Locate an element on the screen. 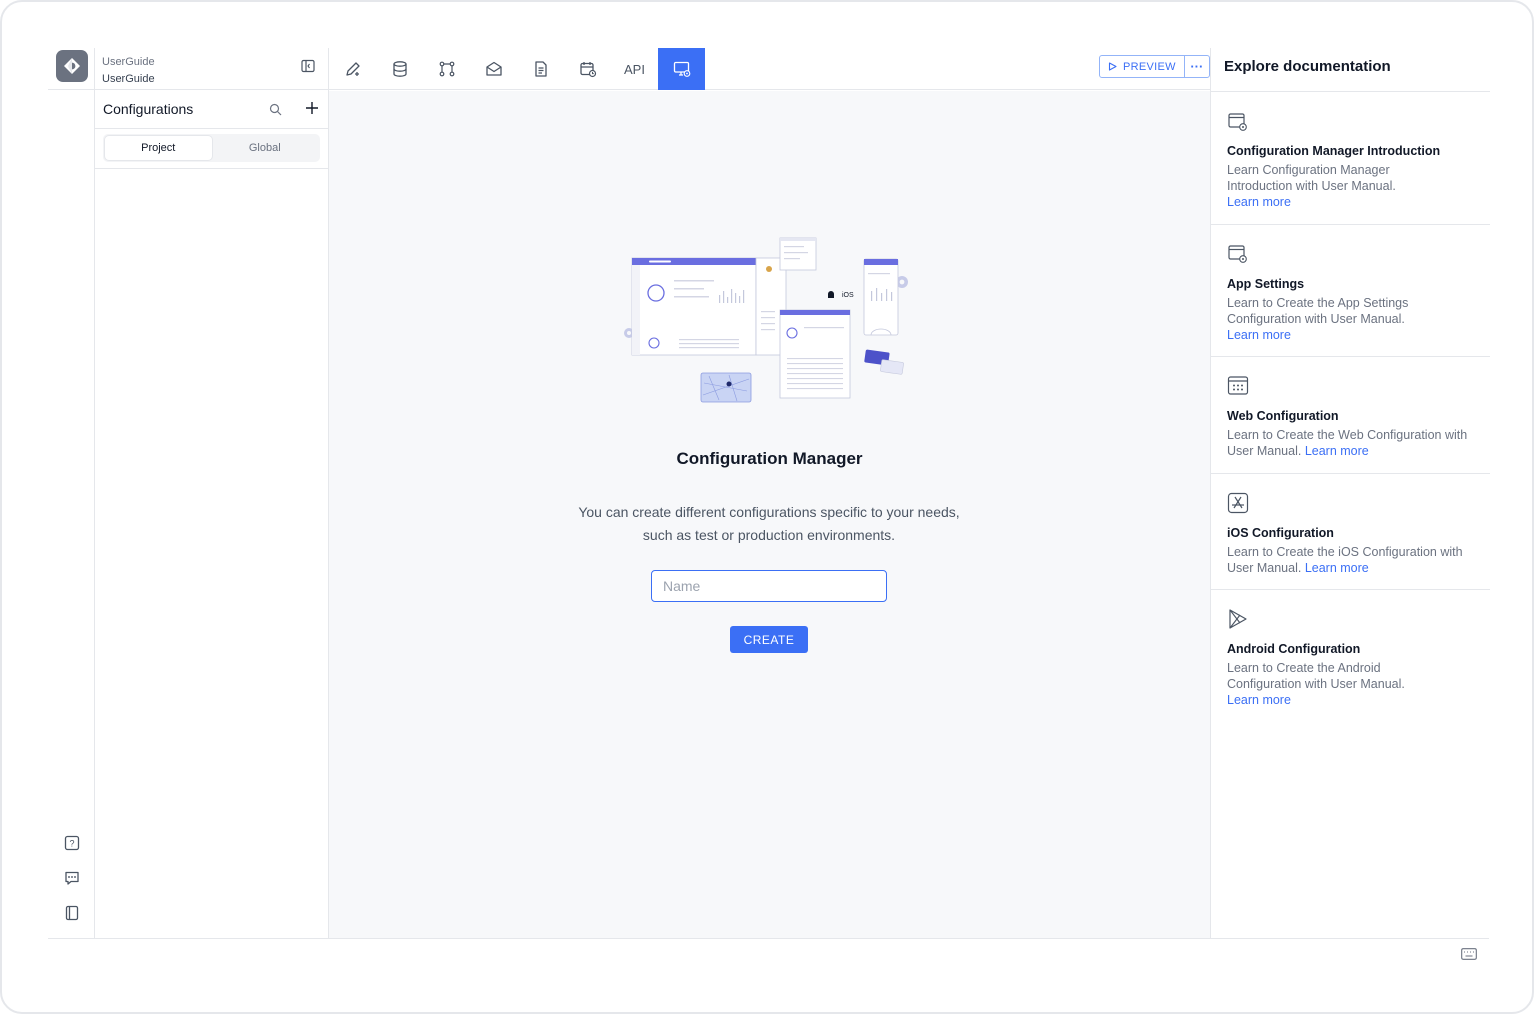 The image size is (1534, 1014). tool-schedule is located at coordinates (587, 69).